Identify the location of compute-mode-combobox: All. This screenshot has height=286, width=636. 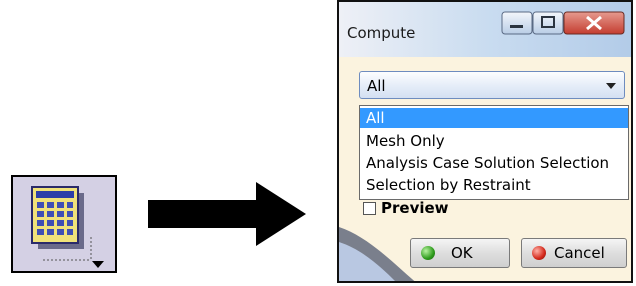
(492, 85).